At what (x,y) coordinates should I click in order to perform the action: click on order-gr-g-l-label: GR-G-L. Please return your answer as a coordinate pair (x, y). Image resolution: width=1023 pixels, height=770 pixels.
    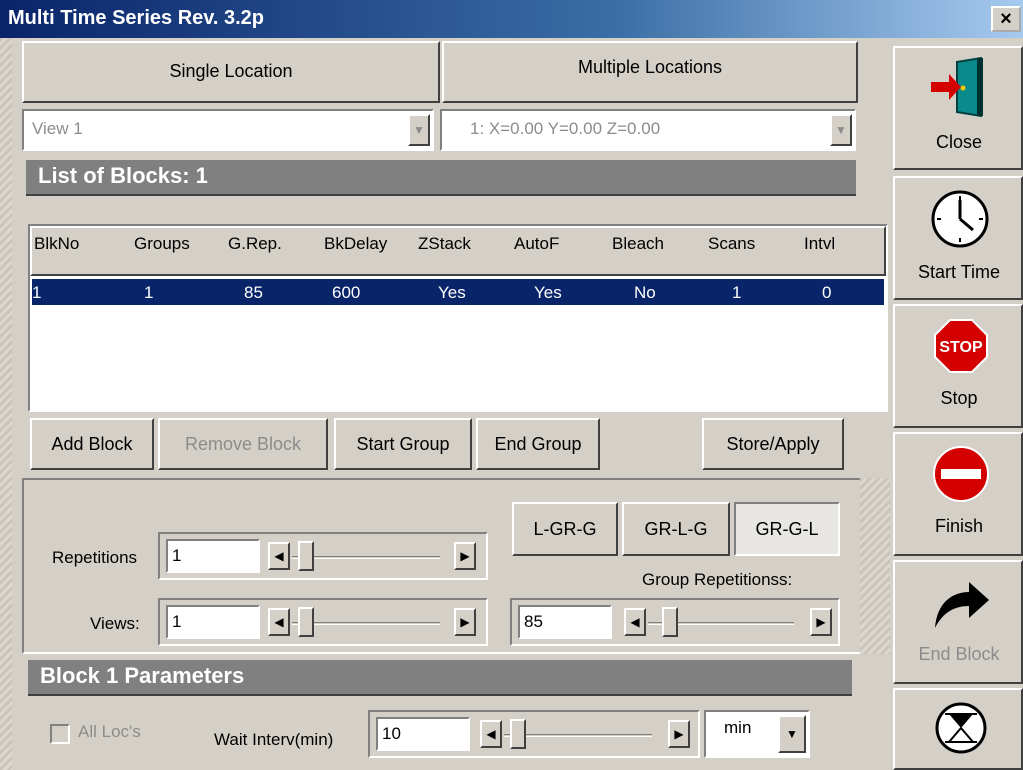
    Looking at the image, I should click on (787, 528).